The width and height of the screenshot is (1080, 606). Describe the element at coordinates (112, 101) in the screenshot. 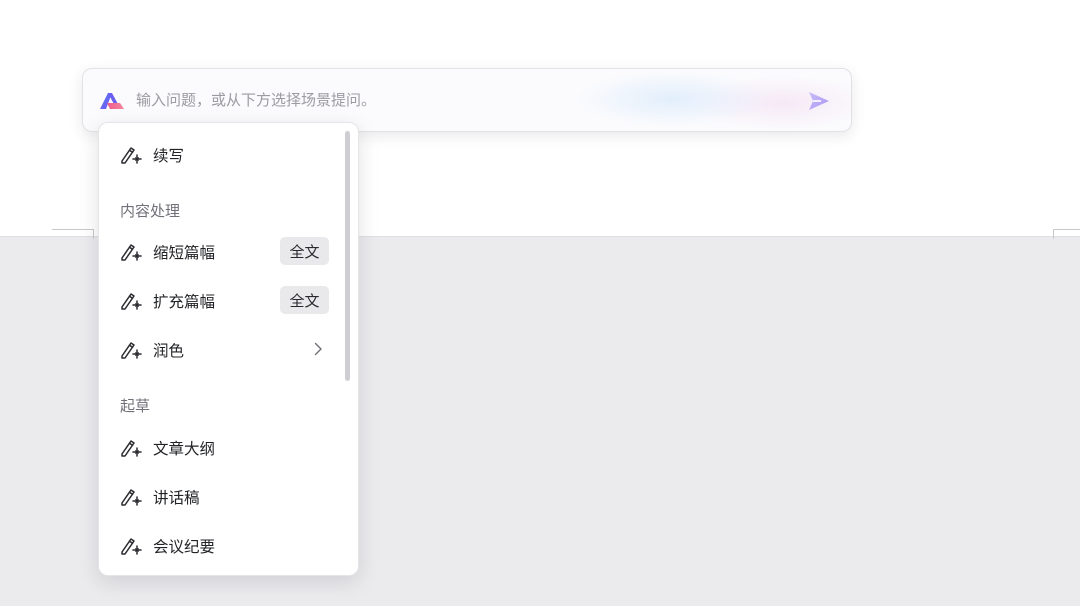

I see `ai-logo-icon` at that location.